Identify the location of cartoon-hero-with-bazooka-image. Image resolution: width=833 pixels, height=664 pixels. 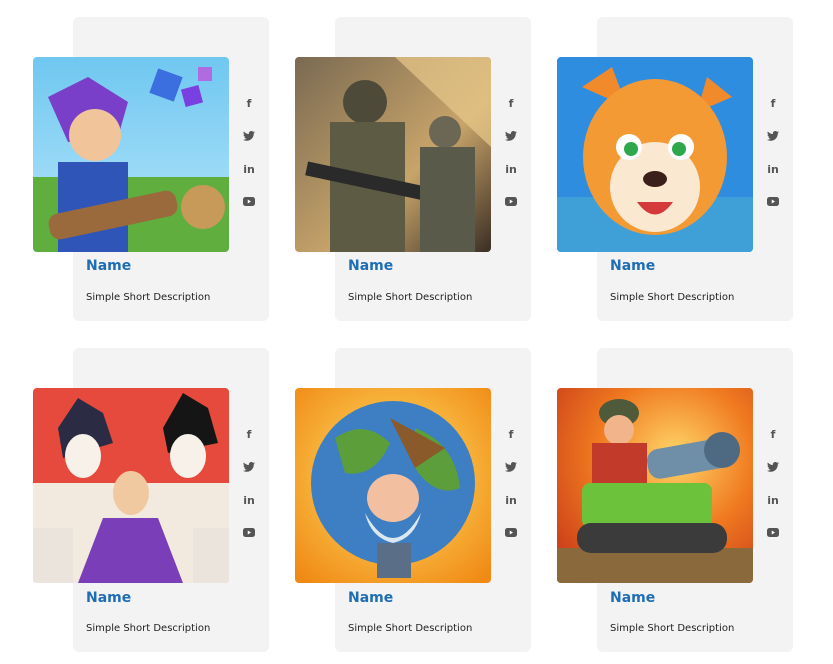
(131, 154).